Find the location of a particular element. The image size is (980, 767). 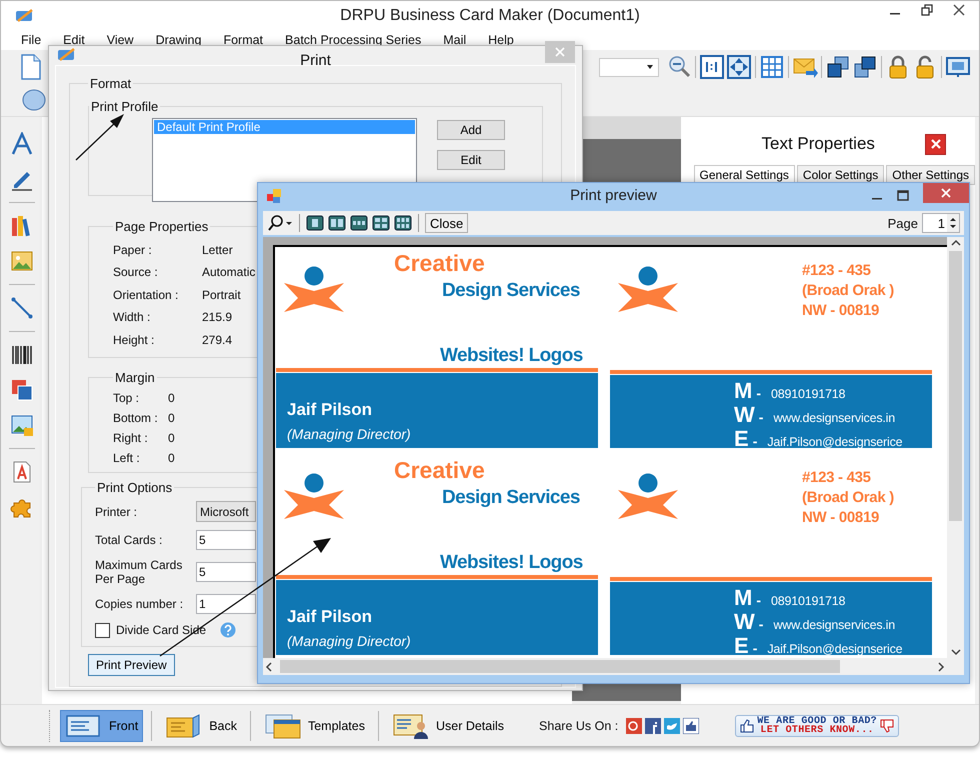

field-label: Paper : is located at coordinates (133, 249).